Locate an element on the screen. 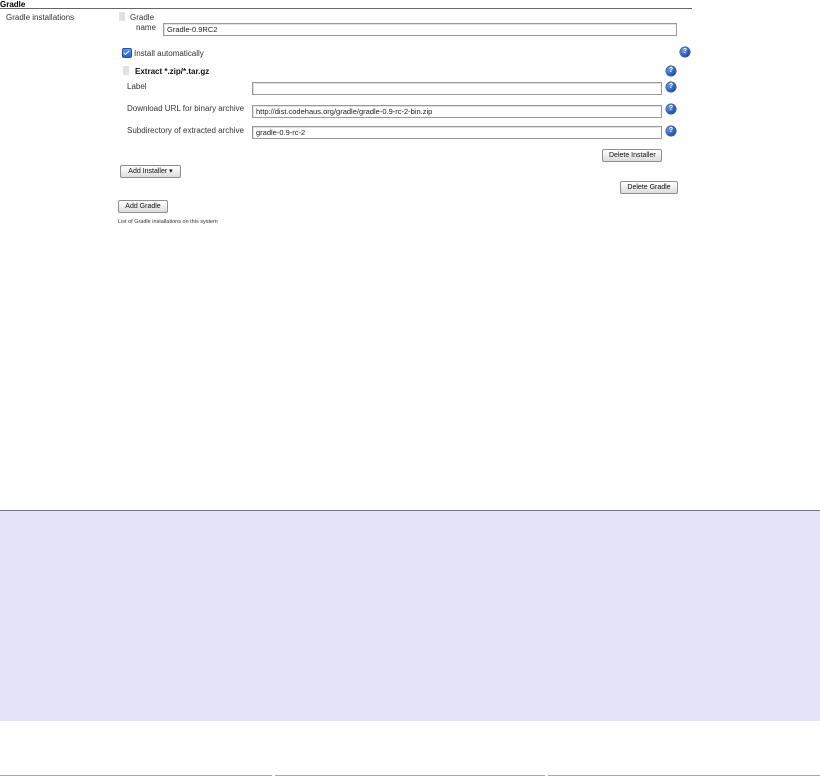  name-label: name is located at coordinates (146, 27).